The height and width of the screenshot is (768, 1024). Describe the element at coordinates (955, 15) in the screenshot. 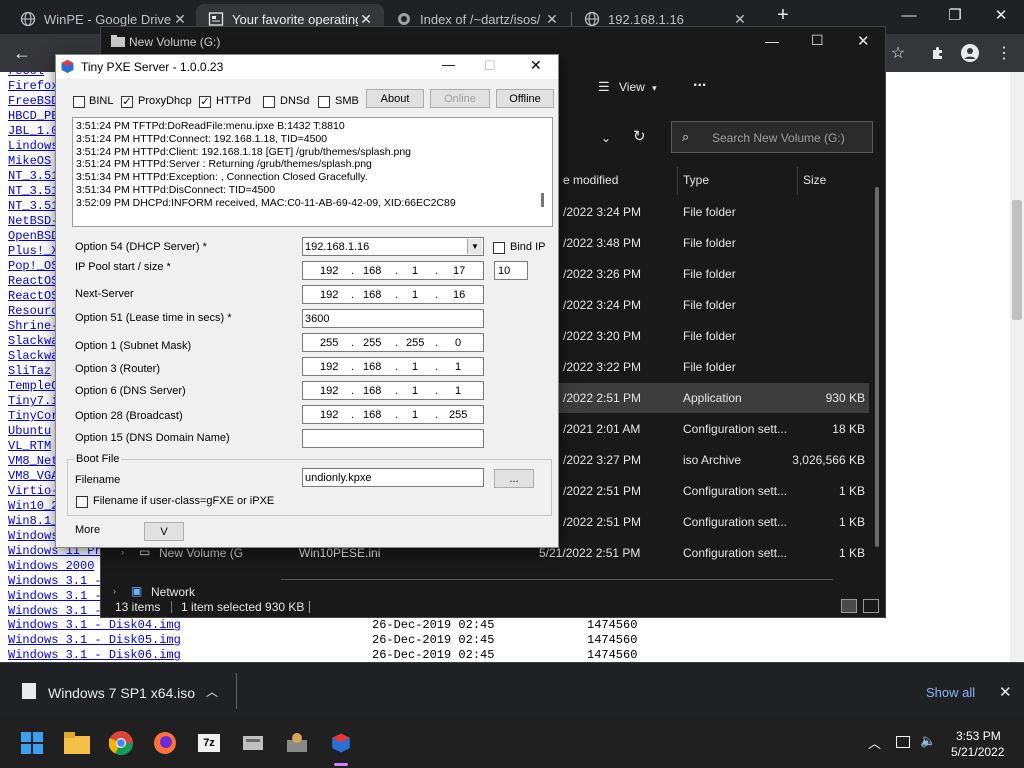

I see `chrome-restore-icon: ❐` at that location.